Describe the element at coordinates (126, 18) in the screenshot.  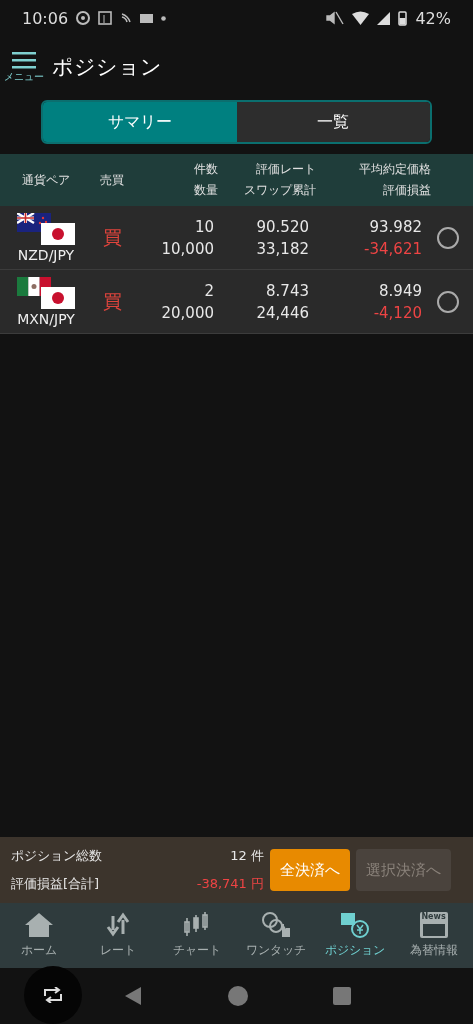
I see `signal-wave-icon` at that location.